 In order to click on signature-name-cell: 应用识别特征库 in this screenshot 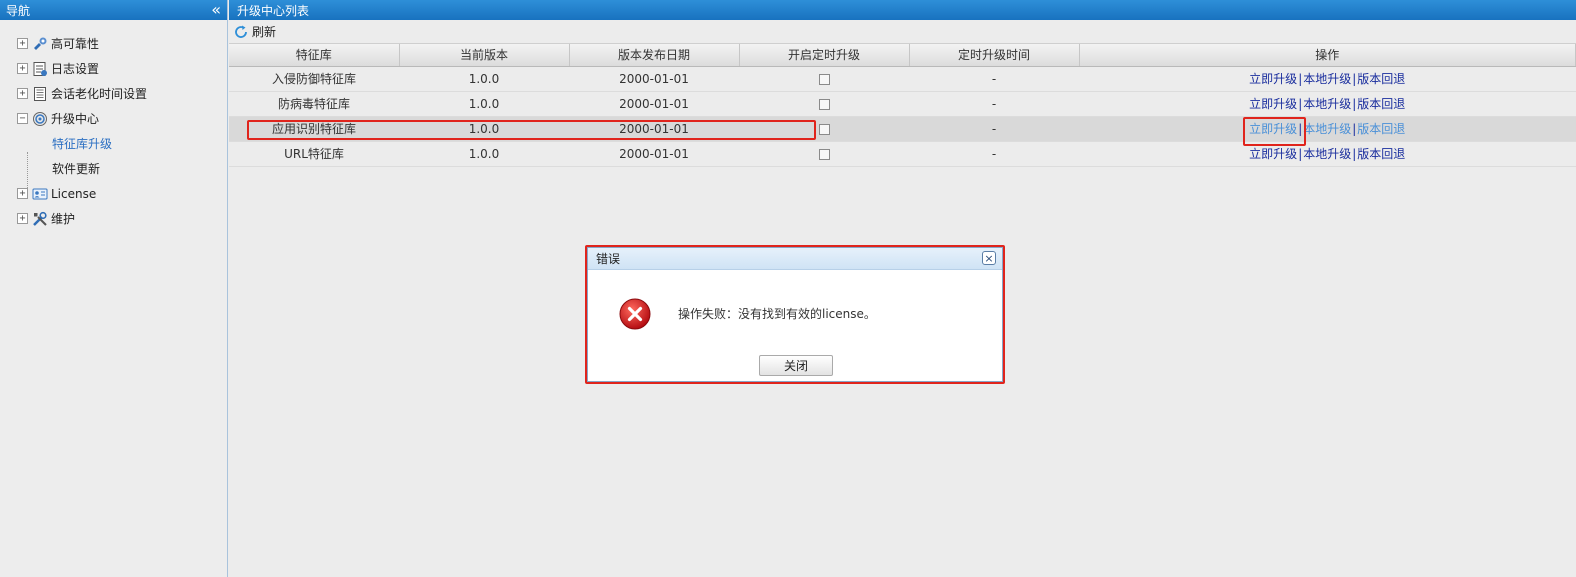, I will do `click(314, 129)`.